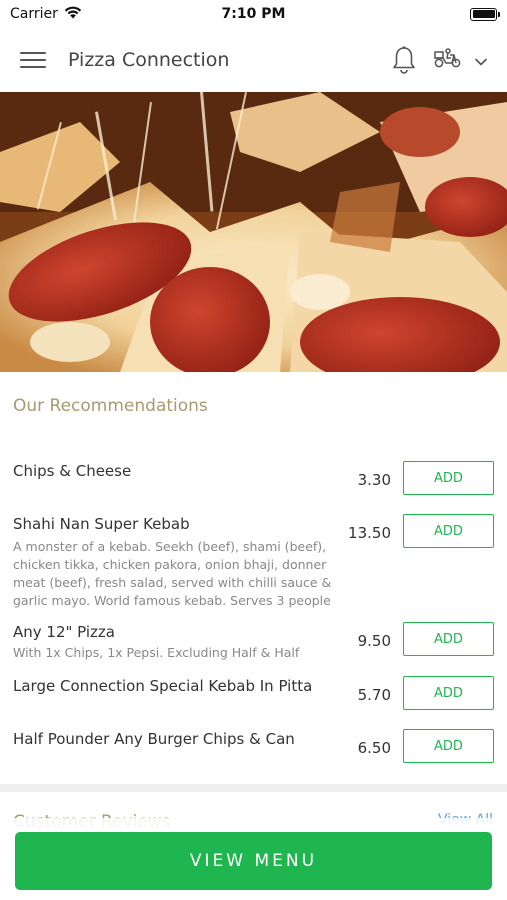 This screenshot has height=900, width=507. I want to click on delivery-mode-selector, so click(460, 60).